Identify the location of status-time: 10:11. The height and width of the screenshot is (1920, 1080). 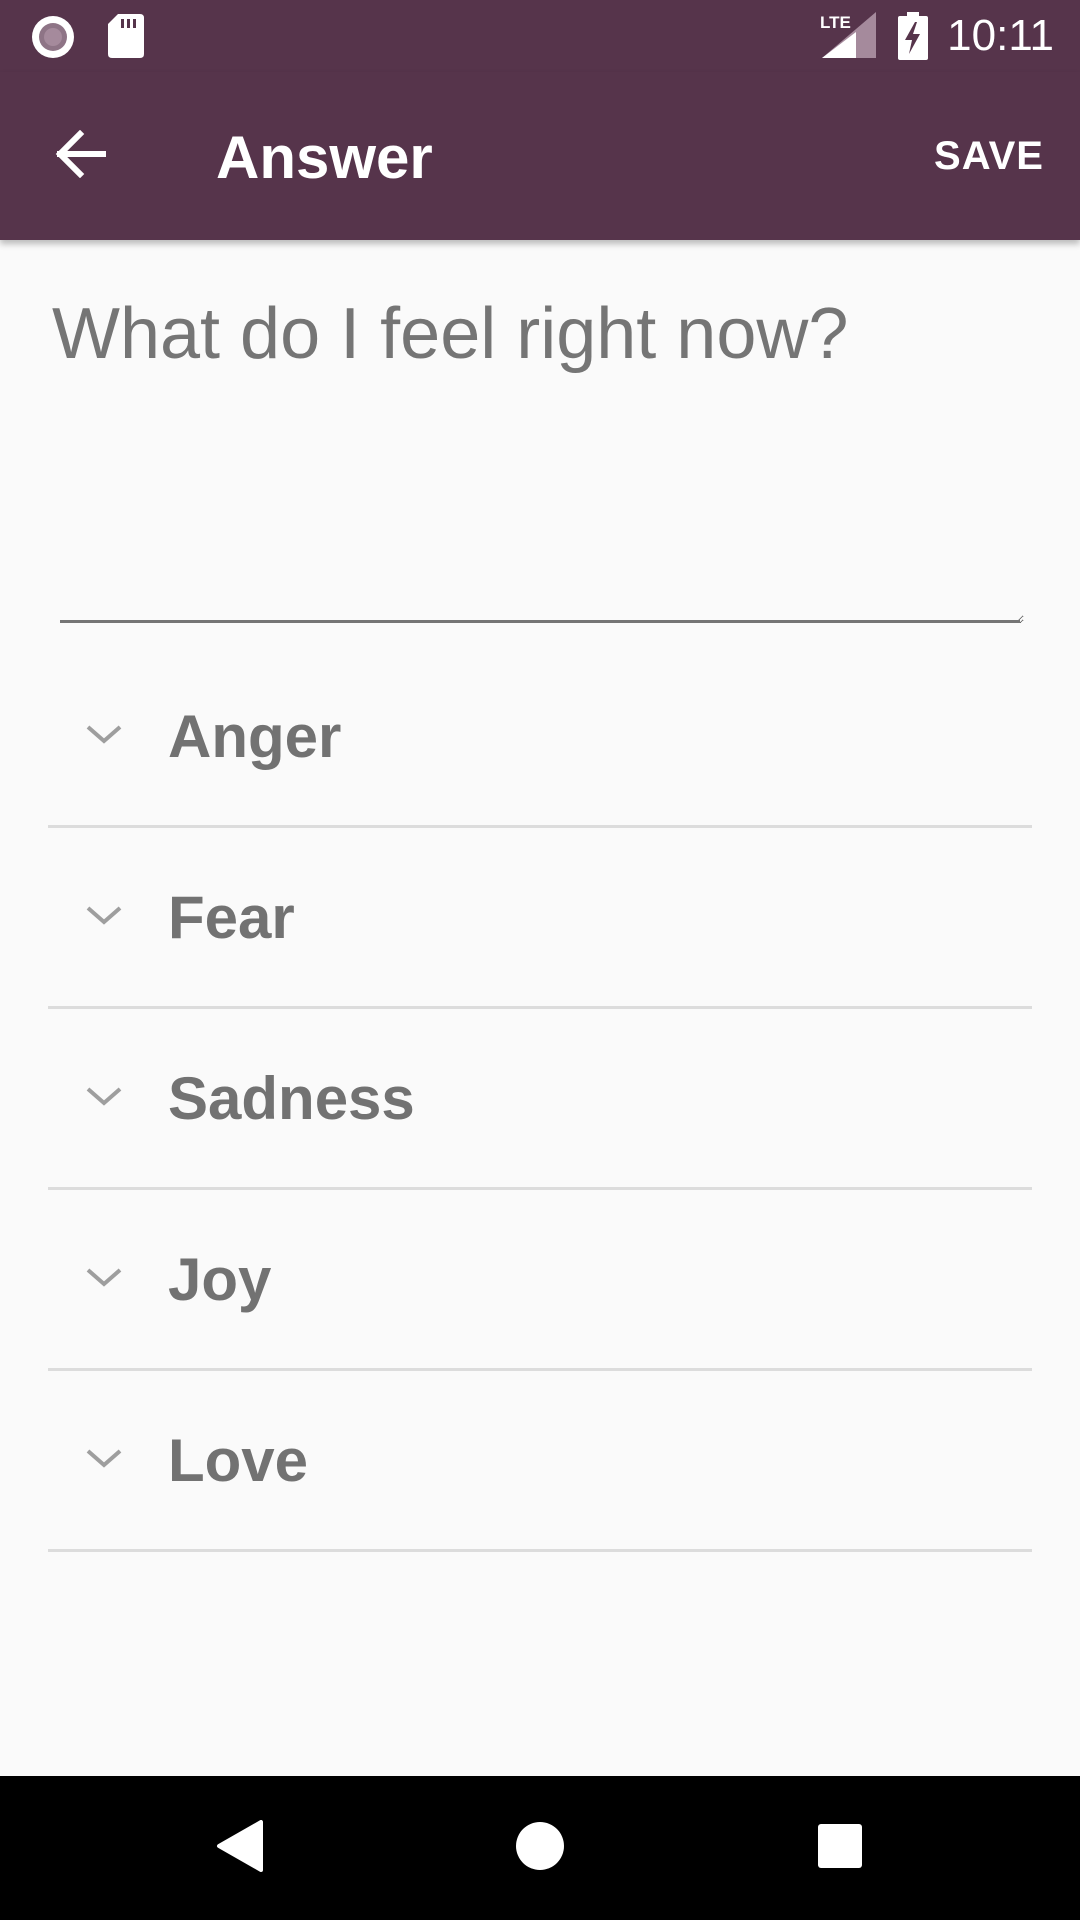
(1000, 35).